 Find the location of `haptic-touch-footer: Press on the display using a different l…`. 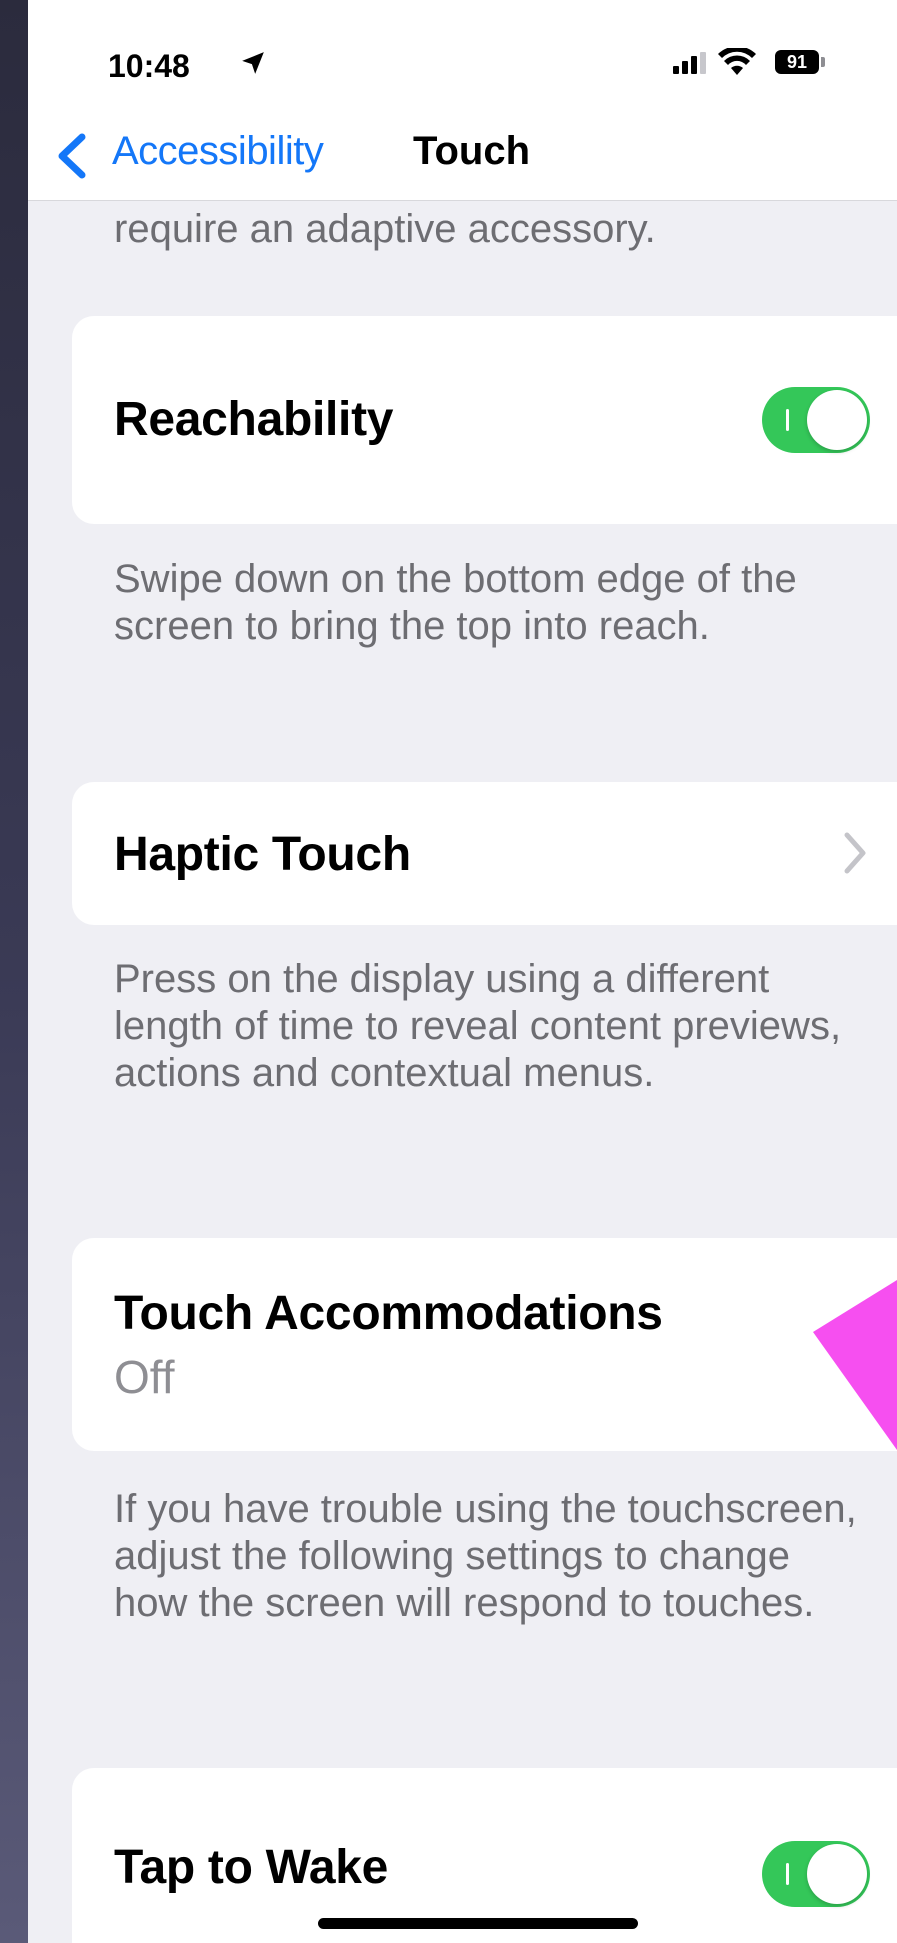

haptic-touch-footer: Press on the display using a different l… is located at coordinates (478, 1026).